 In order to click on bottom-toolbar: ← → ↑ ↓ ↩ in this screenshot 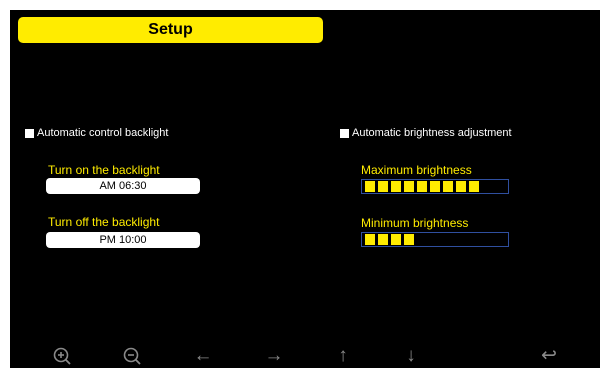, I will do `click(305, 356)`.